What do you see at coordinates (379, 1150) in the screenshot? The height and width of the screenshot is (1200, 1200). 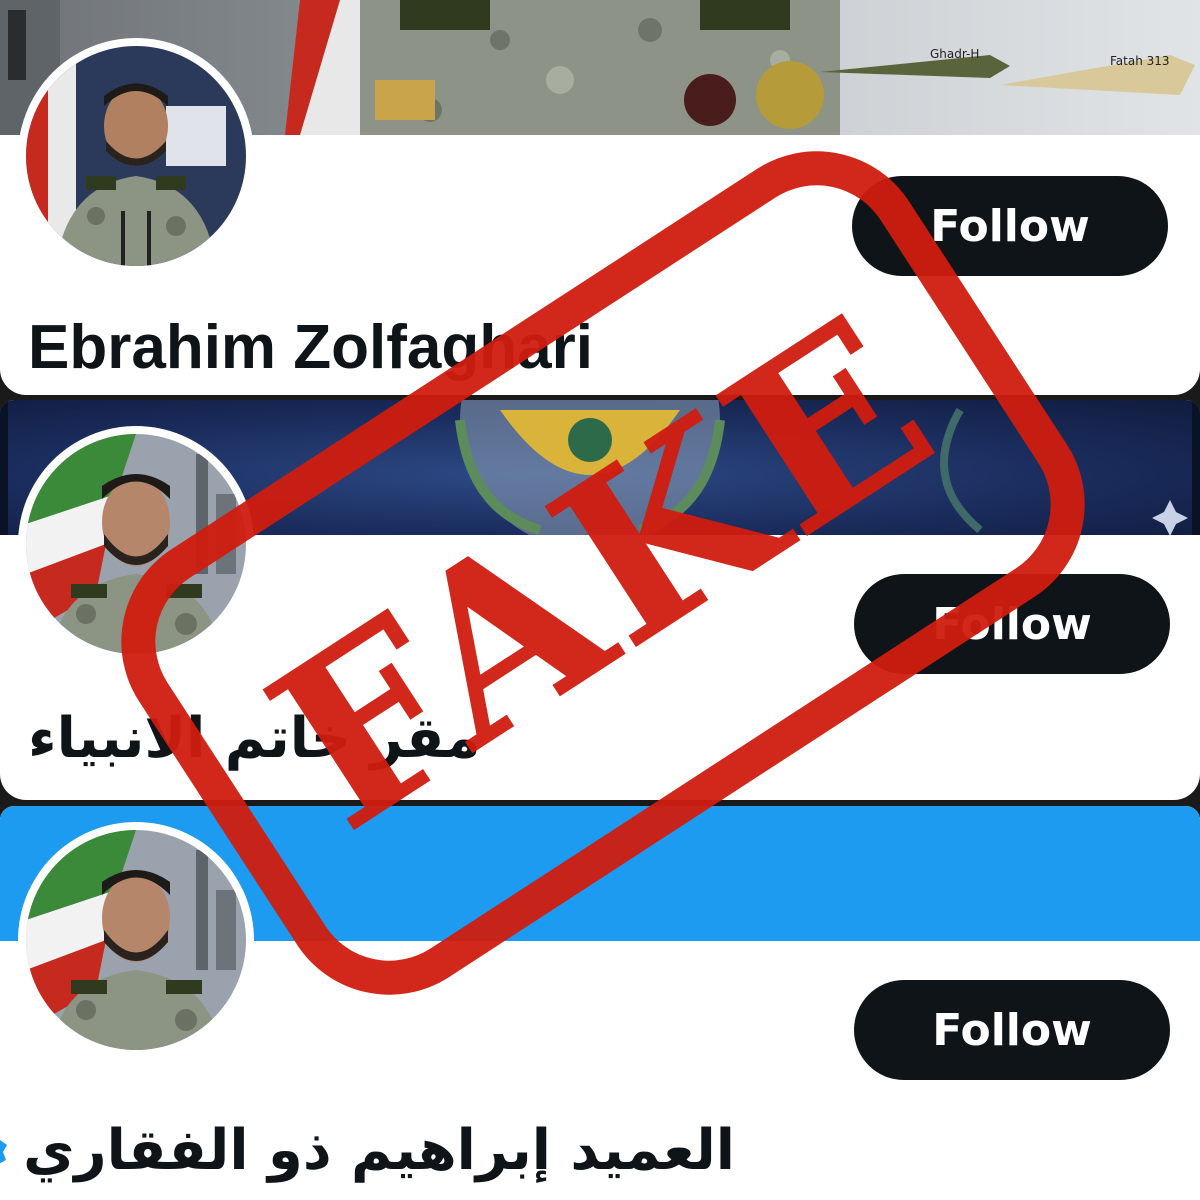 I see `profile-name: العميد إبراهيم ذو الفقاري` at bounding box center [379, 1150].